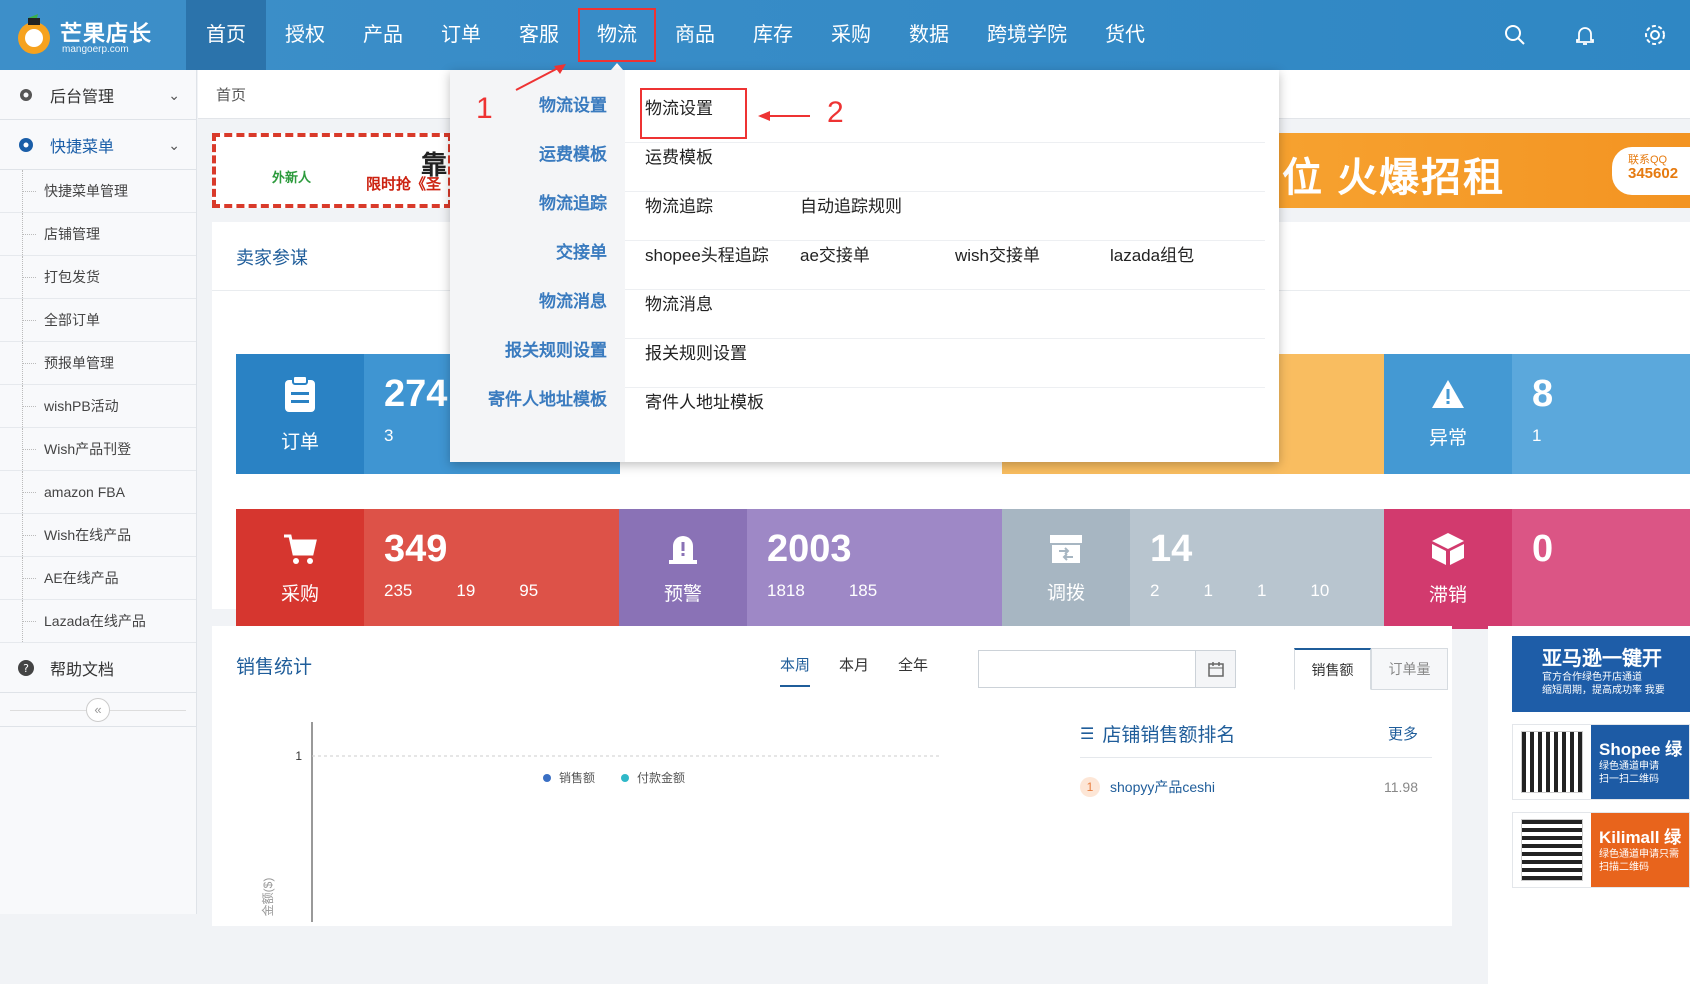 The width and height of the screenshot is (1690, 984). I want to click on store-value: 11.98, so click(1401, 787).